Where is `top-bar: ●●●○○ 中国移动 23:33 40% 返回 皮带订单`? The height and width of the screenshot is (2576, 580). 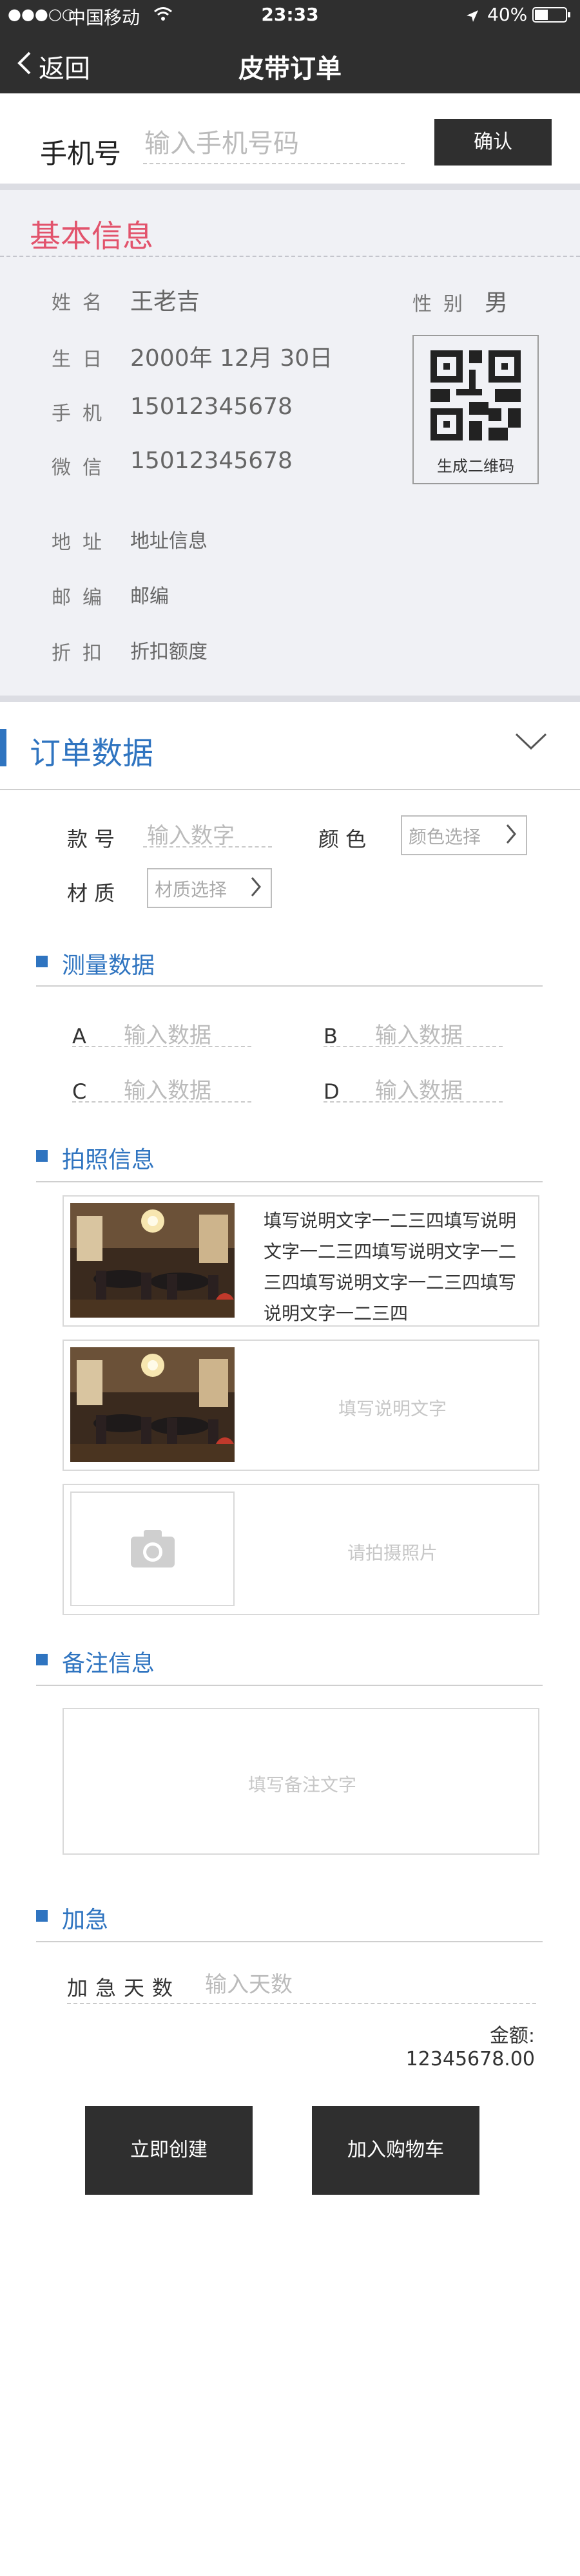
top-bar: ●●●○○ 中国移动 23:33 40% 返回 皮带订单 is located at coordinates (290, 46).